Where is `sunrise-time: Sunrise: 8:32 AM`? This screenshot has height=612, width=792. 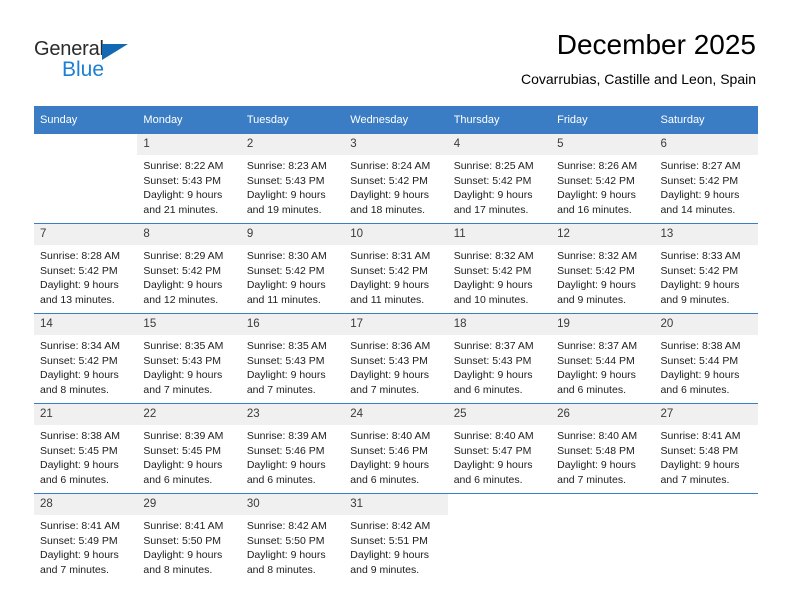
sunrise-time: Sunrise: 8:32 AM is located at coordinates (493, 256).